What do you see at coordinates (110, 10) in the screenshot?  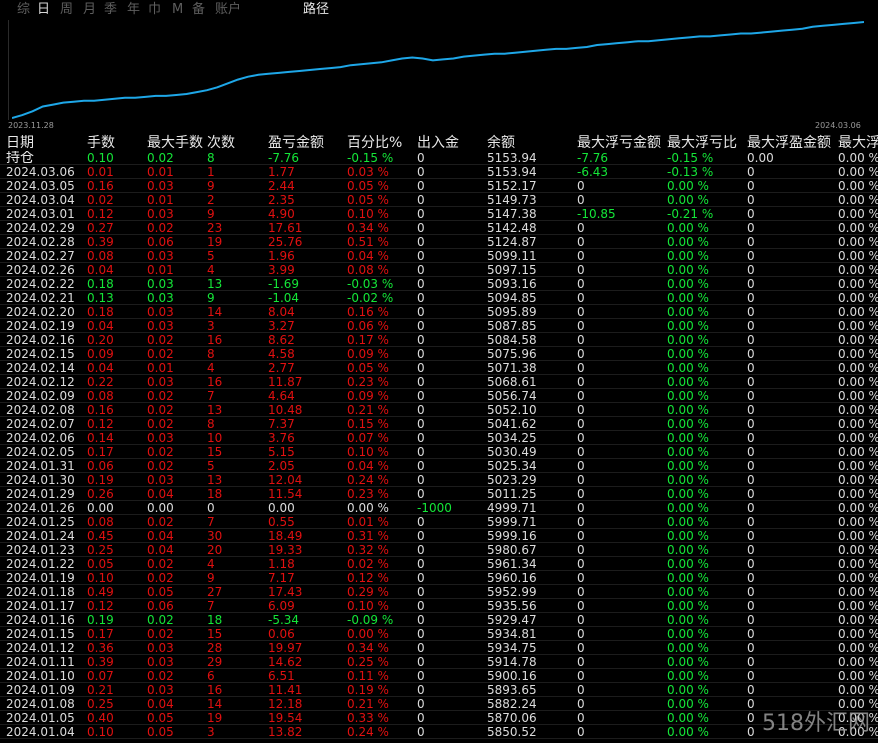 I see `tab-4: 季` at bounding box center [110, 10].